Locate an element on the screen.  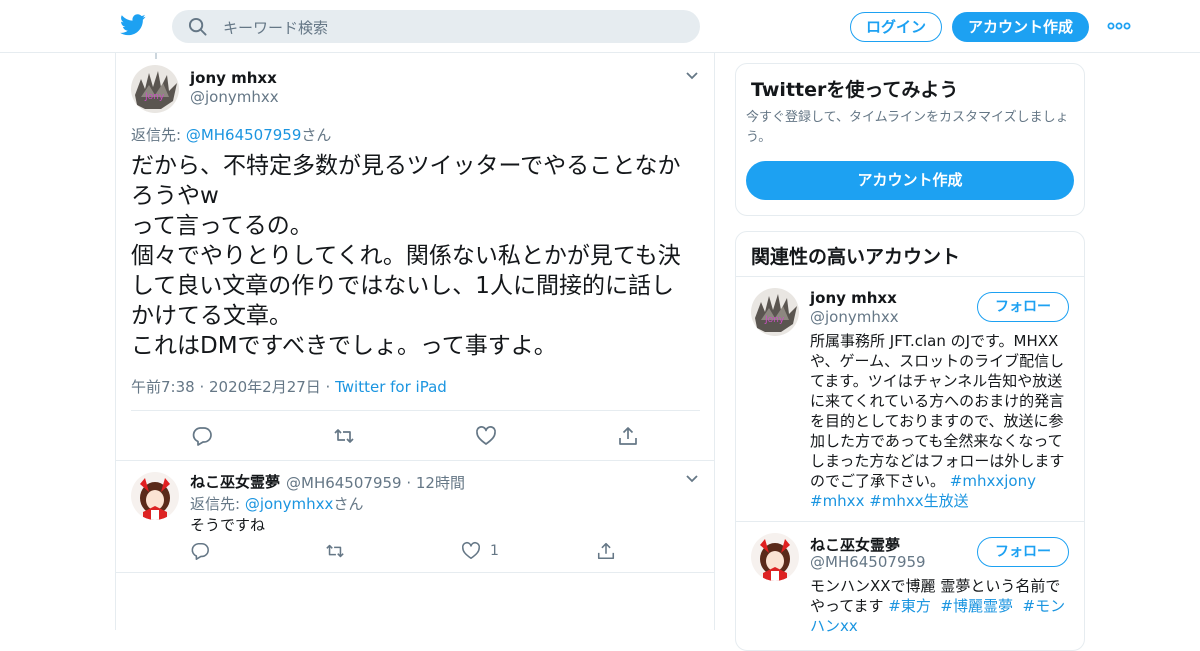
signup-card-subtitle: 今すぐ登録して、タイムラインをカスタマイズしましょう。 is located at coordinates (907, 127).